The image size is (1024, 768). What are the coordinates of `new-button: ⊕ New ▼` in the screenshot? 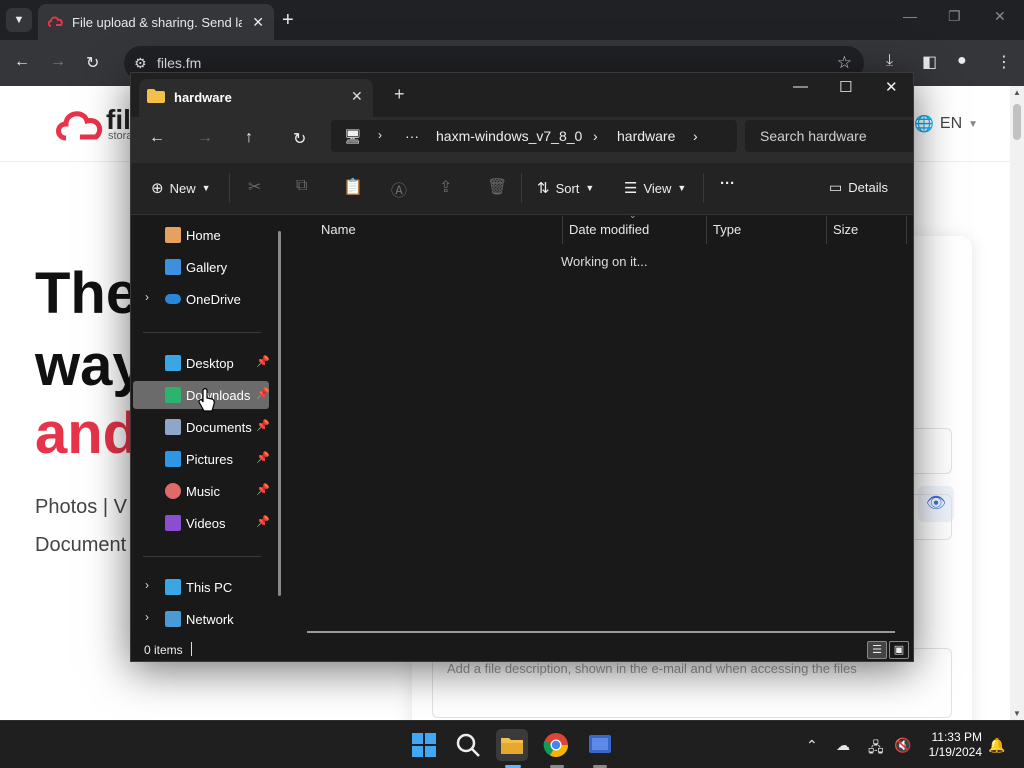 It's located at (181, 188).